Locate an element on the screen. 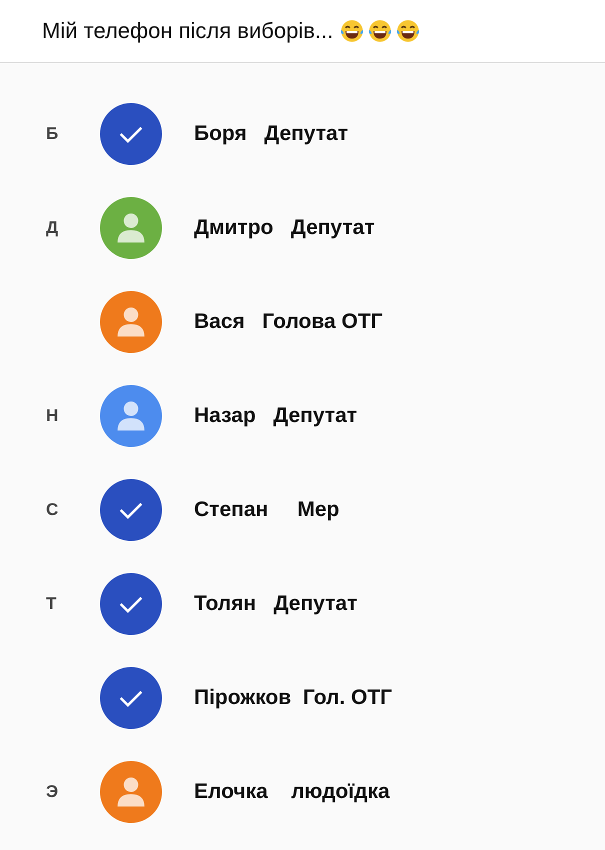  contact-name: Степан Мер is located at coordinates (267, 510).